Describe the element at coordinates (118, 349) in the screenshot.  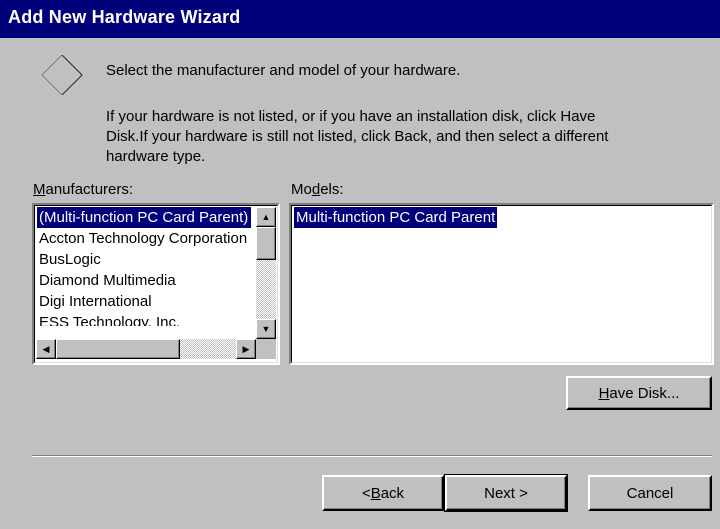
I see `horizontal-scroll-thumb` at that location.